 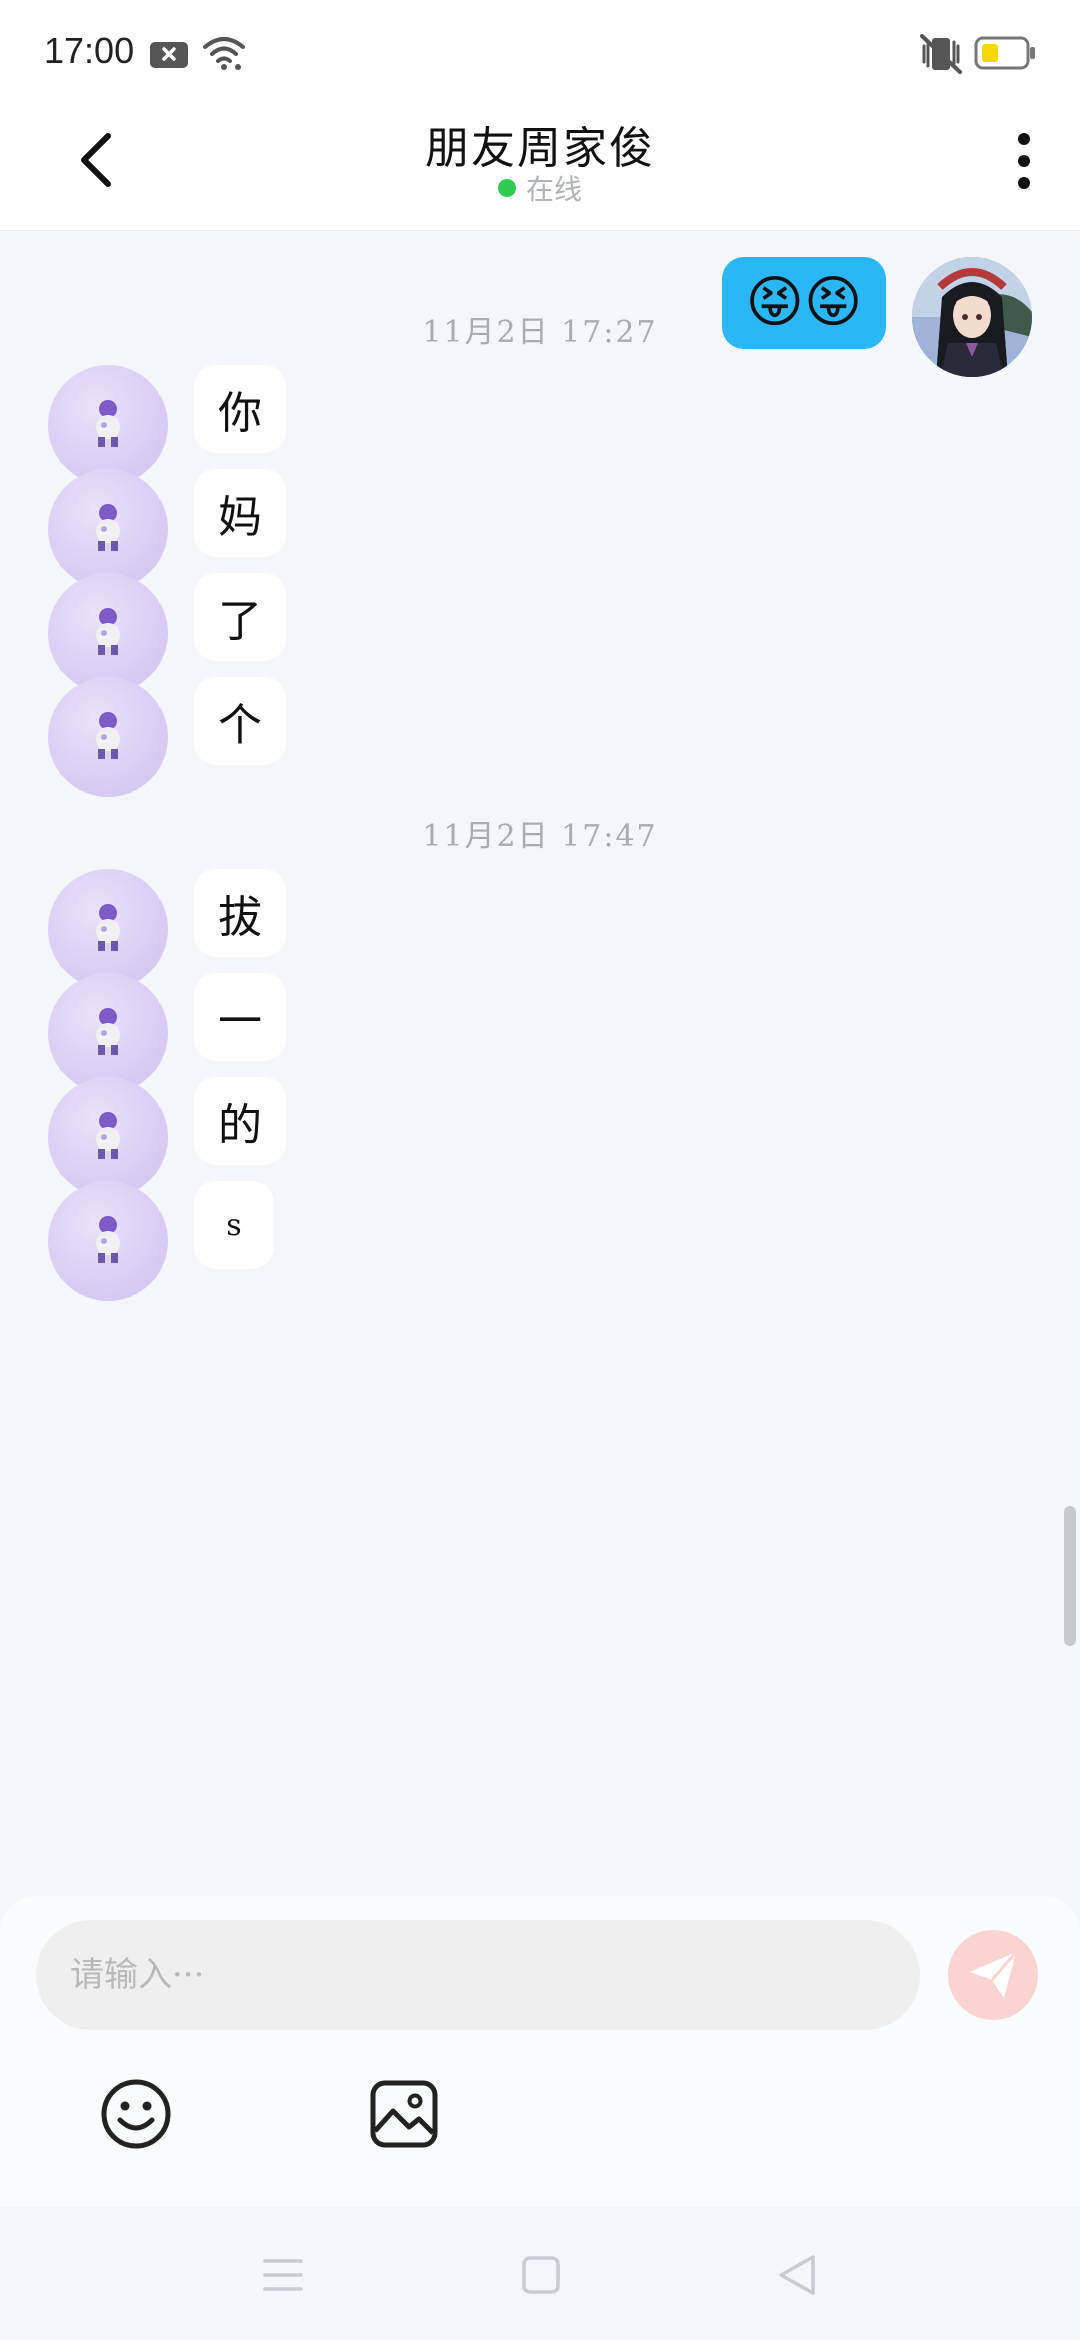 I want to click on timestamp-1: 11月2日 17:27, so click(x=540, y=332).